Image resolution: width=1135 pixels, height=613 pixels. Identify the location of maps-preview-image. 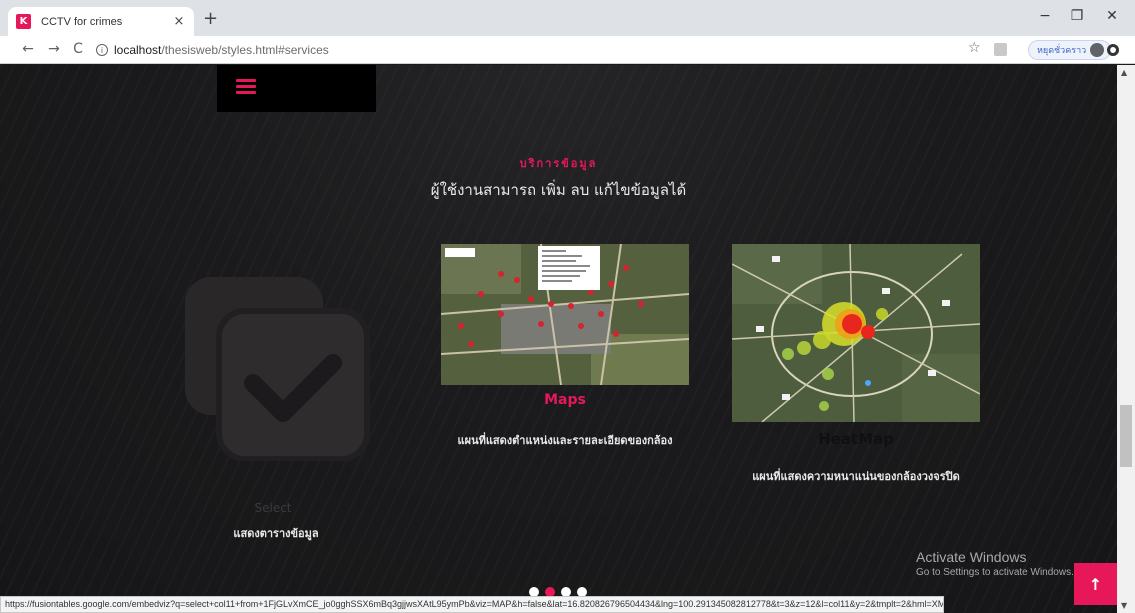
(565, 314).